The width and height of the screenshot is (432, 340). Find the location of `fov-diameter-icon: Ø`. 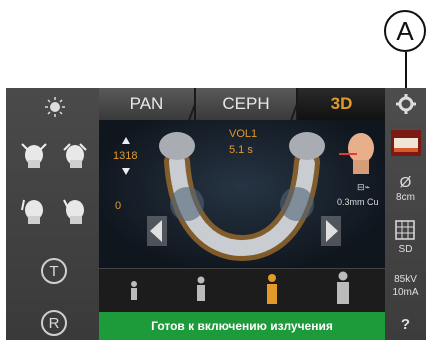

fov-diameter-icon: Ø is located at coordinates (405, 182).